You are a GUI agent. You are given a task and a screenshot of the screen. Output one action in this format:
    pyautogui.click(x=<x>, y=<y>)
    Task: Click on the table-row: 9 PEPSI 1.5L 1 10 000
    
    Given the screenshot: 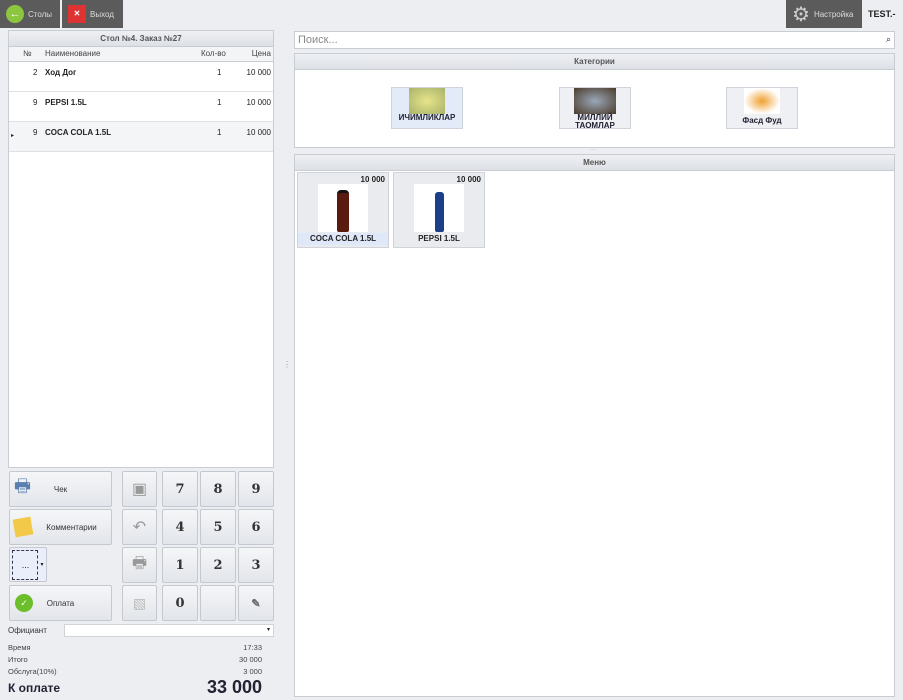 What is the action you would take?
    pyautogui.click(x=141, y=107)
    